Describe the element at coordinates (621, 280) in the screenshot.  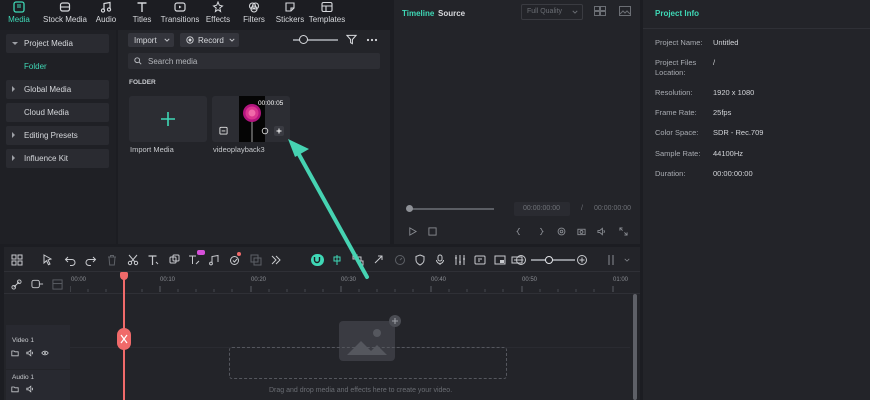
I see `ruler-label: 01:00` at that location.